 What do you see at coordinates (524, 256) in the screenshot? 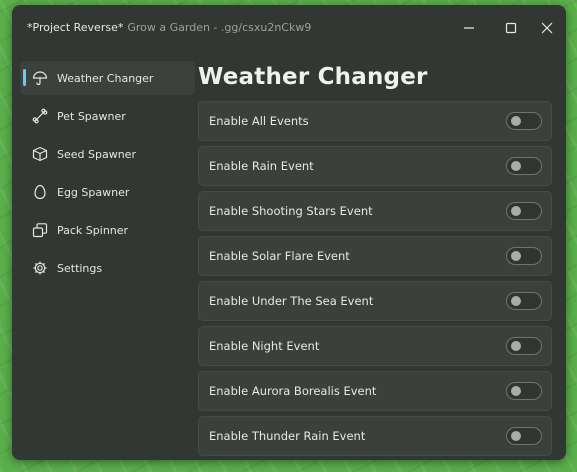
I see `enable-solar-flare-event-toggle` at bounding box center [524, 256].